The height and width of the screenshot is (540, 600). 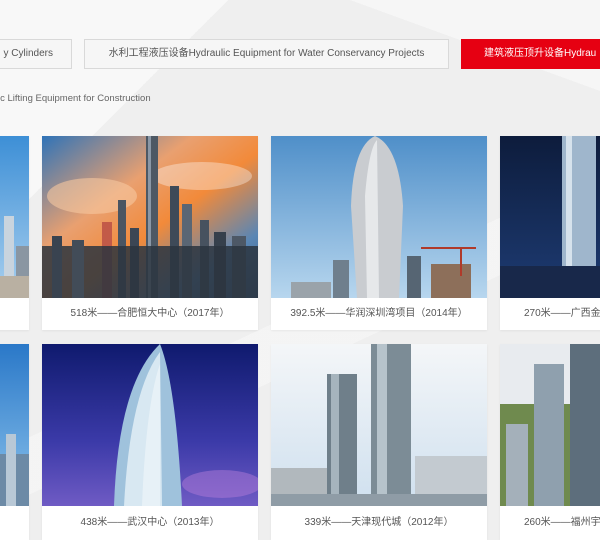 What do you see at coordinates (530, 54) in the screenshot?
I see `tab-construction-lifting-equipment: 建筑液压顶升设备Hydrau` at bounding box center [530, 54].